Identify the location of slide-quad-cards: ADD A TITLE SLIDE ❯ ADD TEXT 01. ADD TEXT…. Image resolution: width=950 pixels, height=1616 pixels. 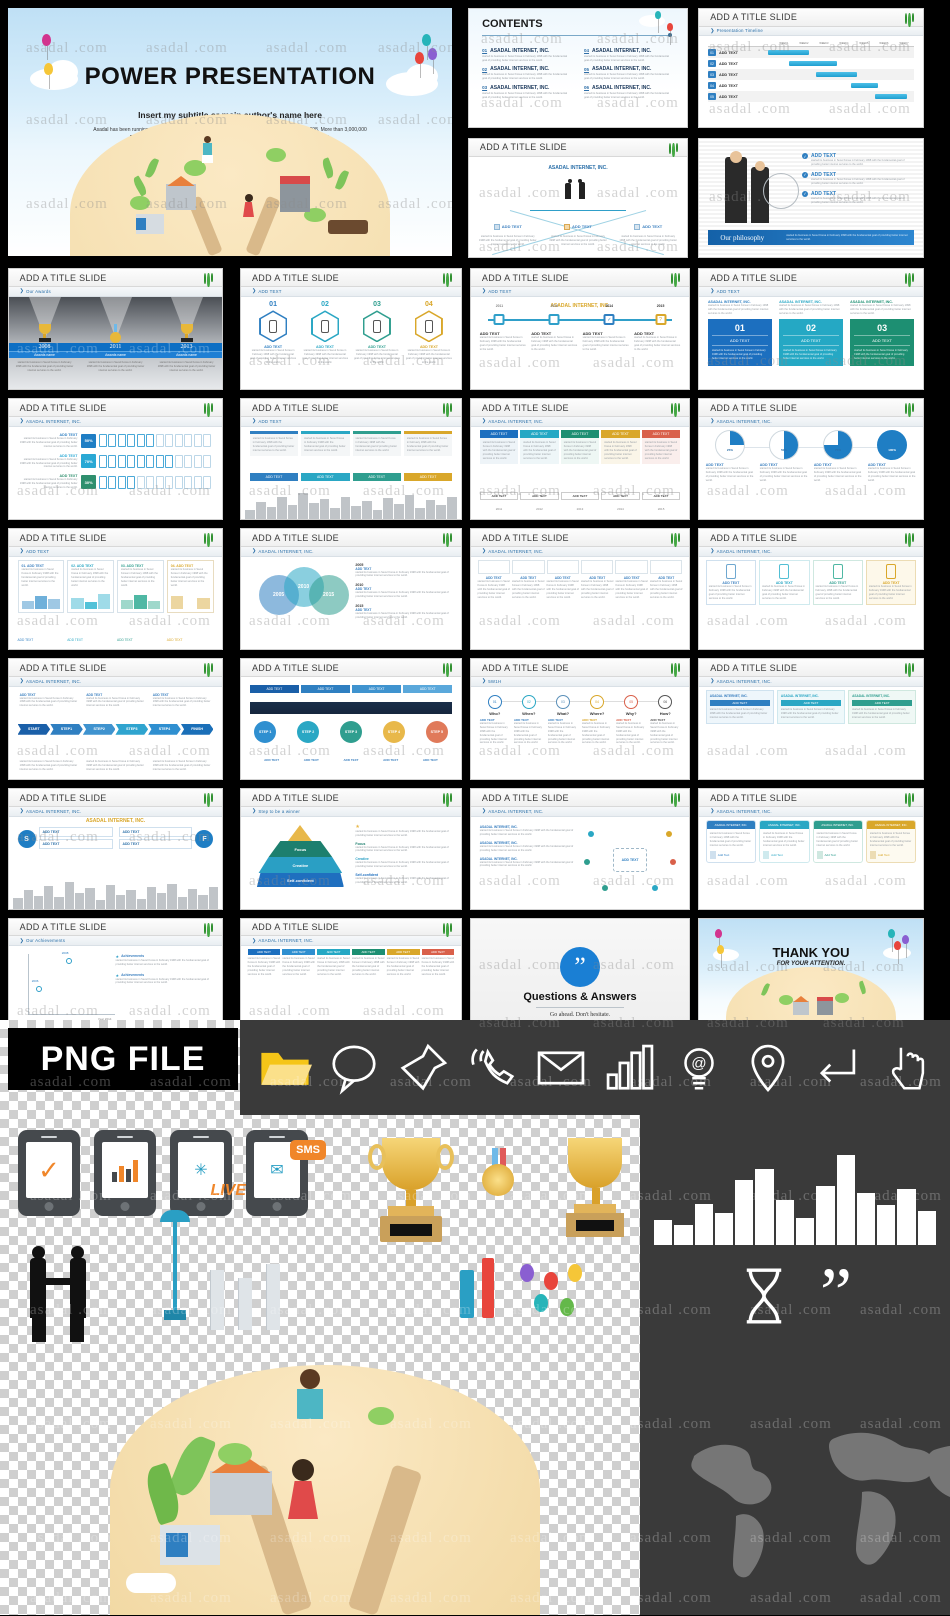
(115, 589).